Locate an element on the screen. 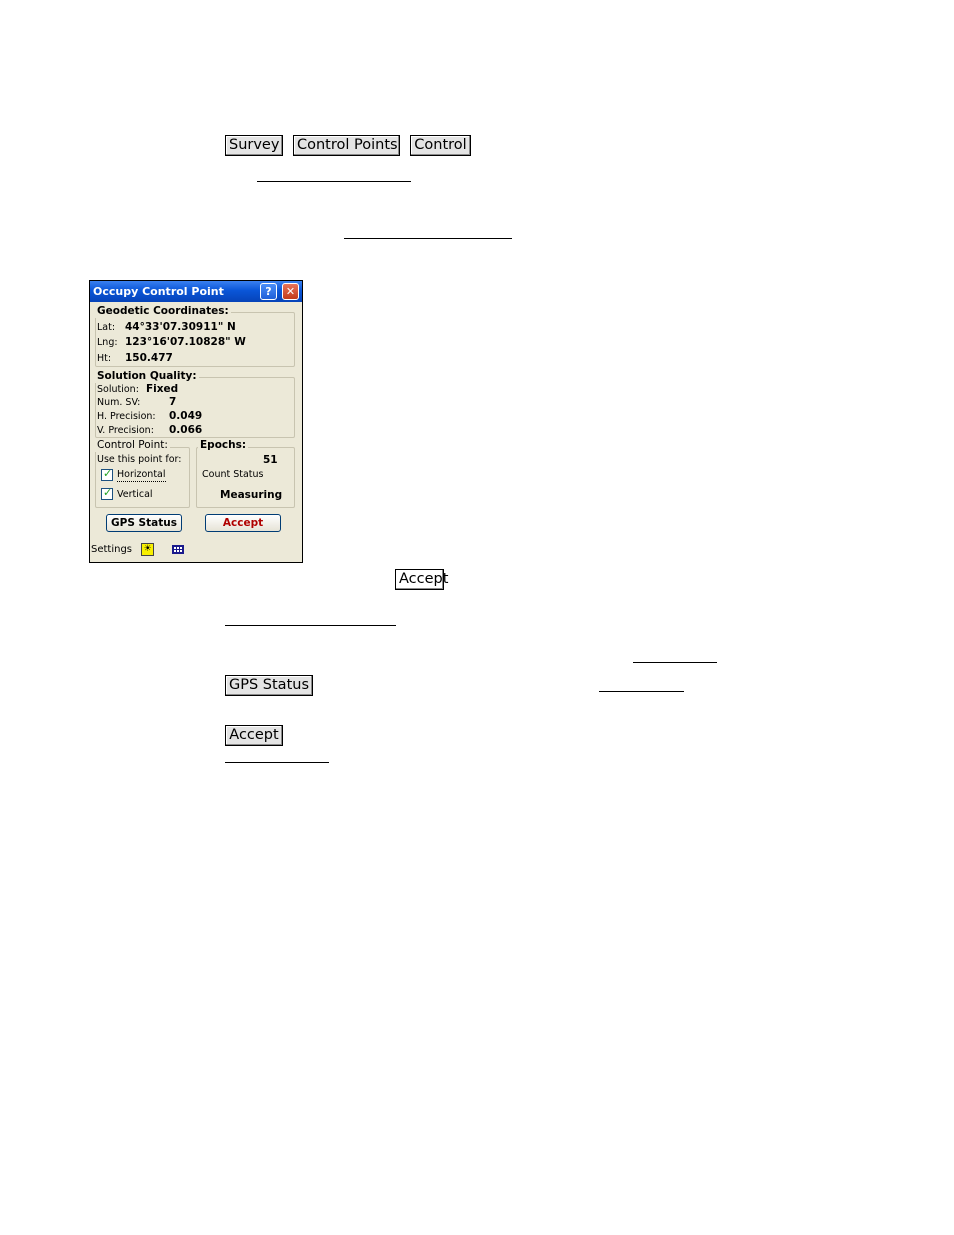 The height and width of the screenshot is (1235, 954). accept-inline-button: Accept is located at coordinates (421, 579).